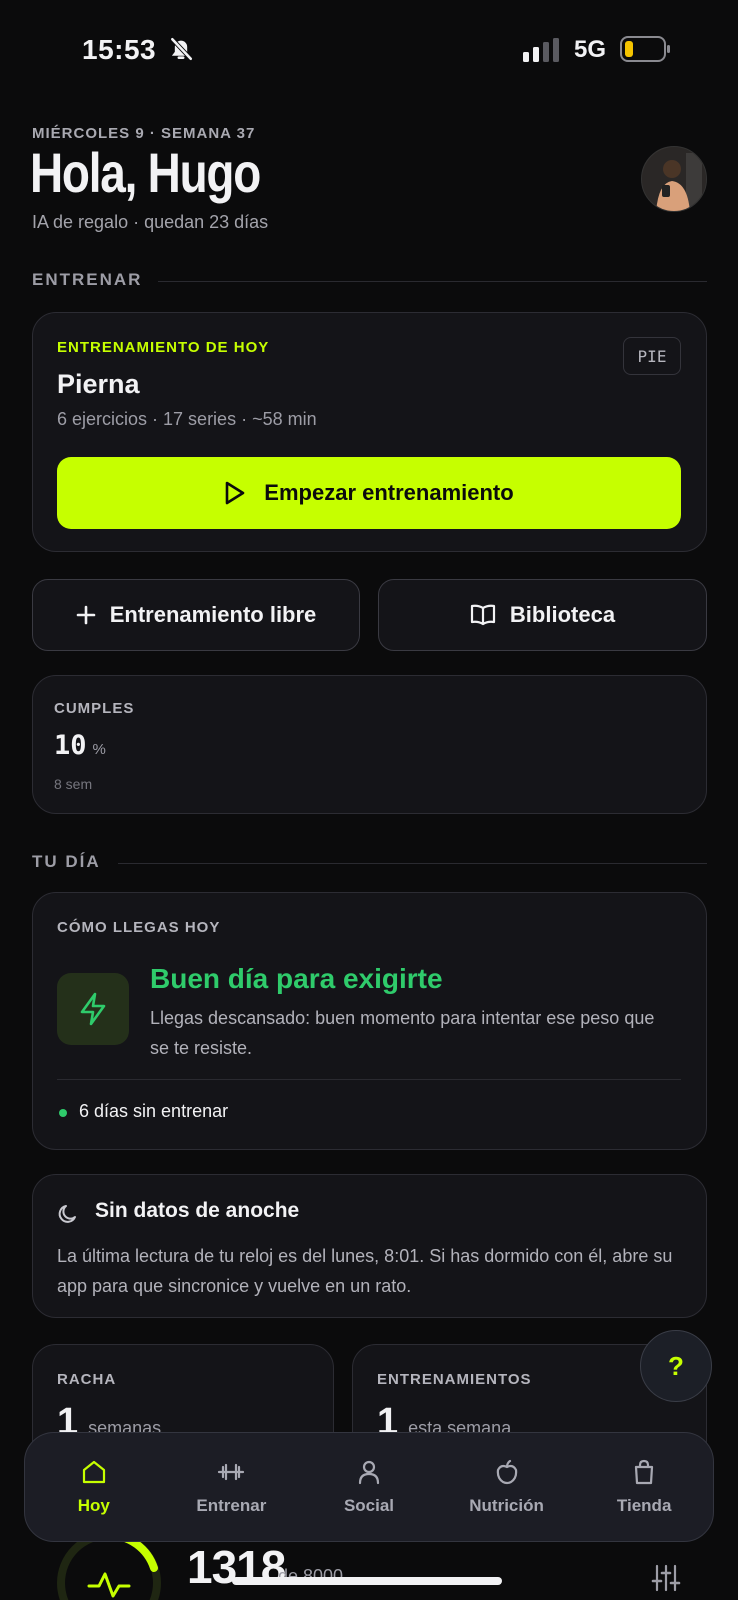 Image resolution: width=738 pixels, height=1600 pixels. Describe the element at coordinates (369, 1472) in the screenshot. I see `person-icon` at that location.